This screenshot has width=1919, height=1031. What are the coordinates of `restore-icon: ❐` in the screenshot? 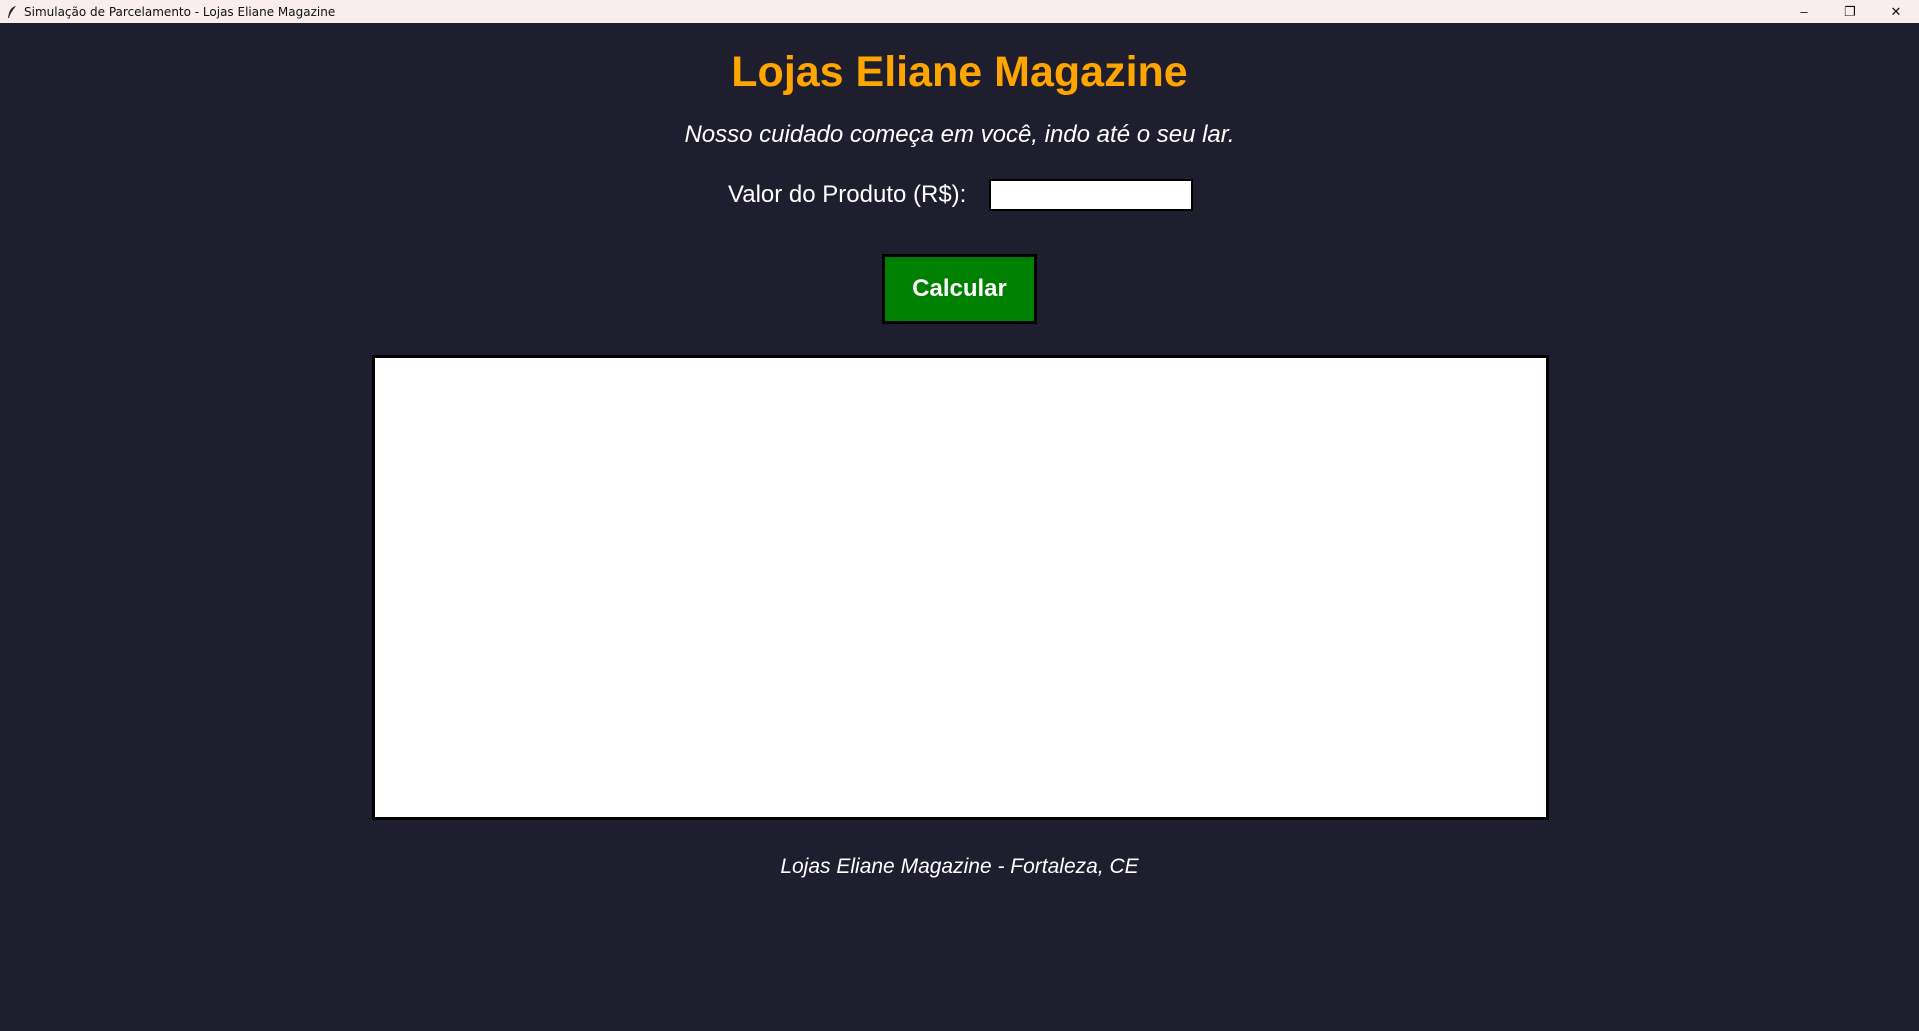 It's located at (1850, 11).